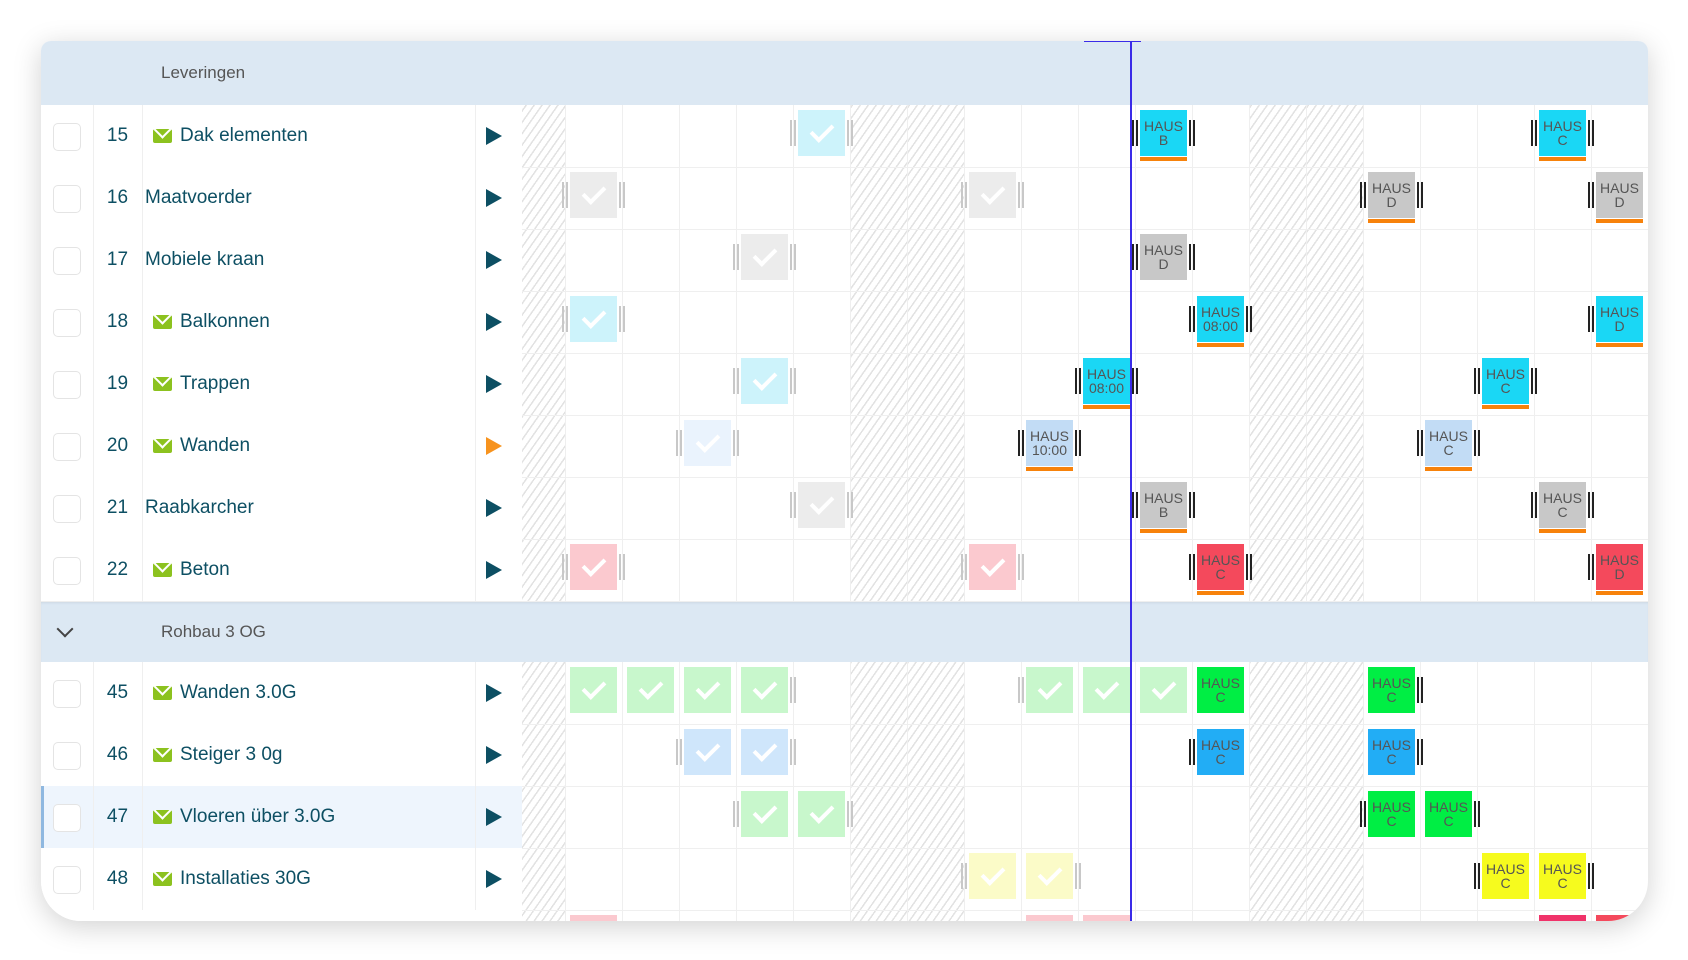 The height and width of the screenshot is (960, 1688). What do you see at coordinates (198, 198) in the screenshot?
I see `task-name: Maatvoerder` at bounding box center [198, 198].